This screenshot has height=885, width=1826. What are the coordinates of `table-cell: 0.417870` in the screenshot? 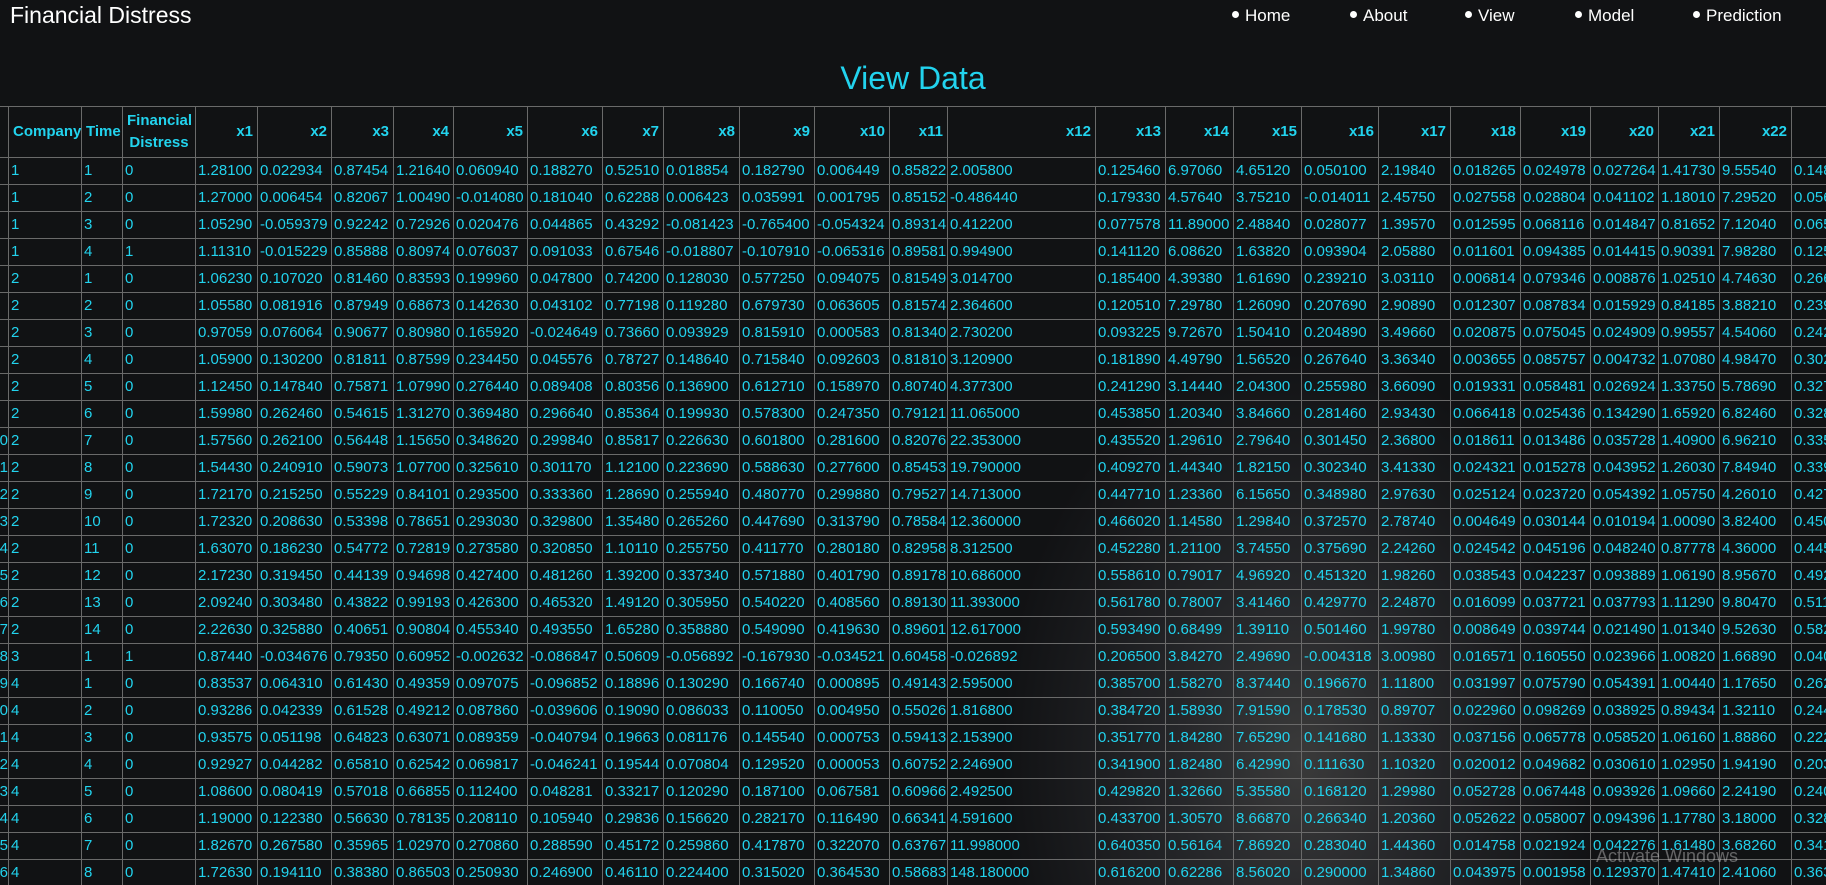 It's located at (777, 846).